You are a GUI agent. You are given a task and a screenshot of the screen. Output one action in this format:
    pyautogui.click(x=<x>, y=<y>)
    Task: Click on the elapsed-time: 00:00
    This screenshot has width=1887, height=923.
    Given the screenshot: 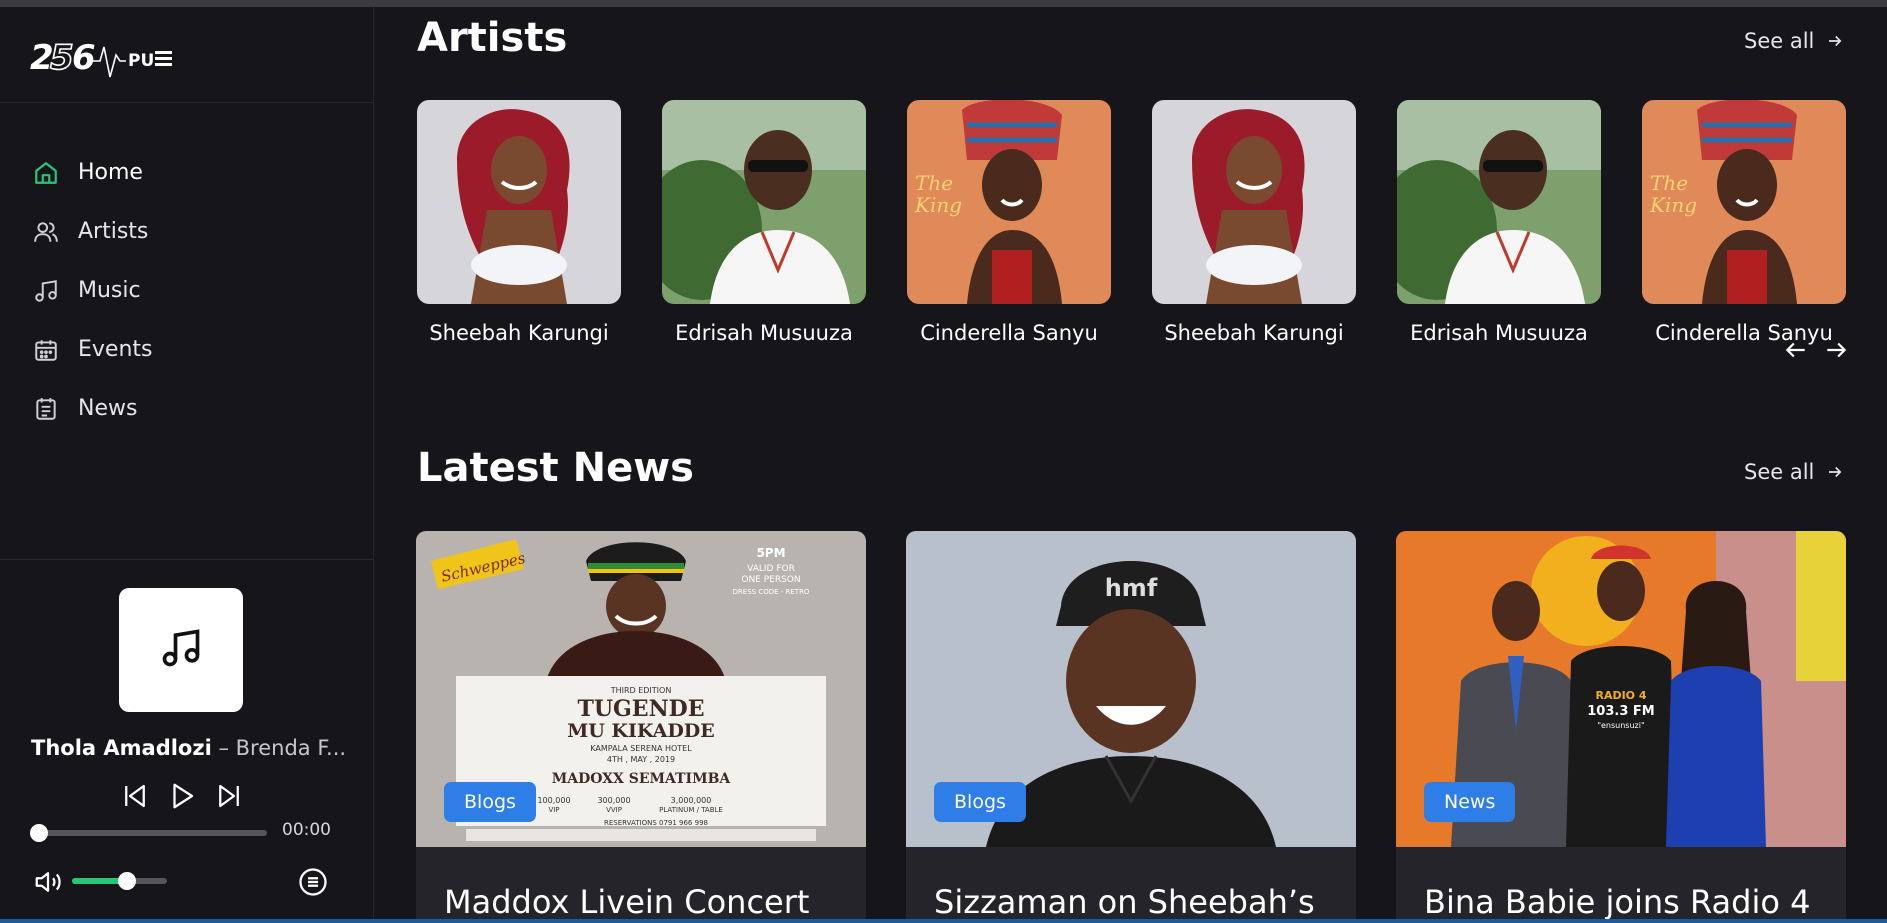 What is the action you would take?
    pyautogui.click(x=306, y=830)
    